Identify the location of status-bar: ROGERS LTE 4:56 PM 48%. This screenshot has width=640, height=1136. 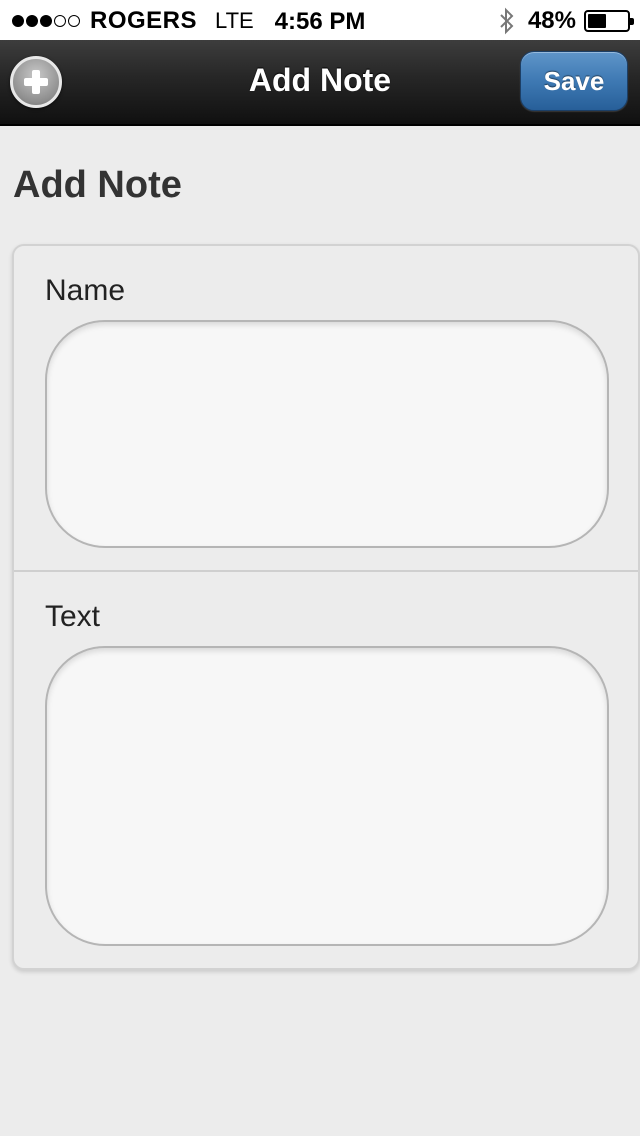
(320, 20).